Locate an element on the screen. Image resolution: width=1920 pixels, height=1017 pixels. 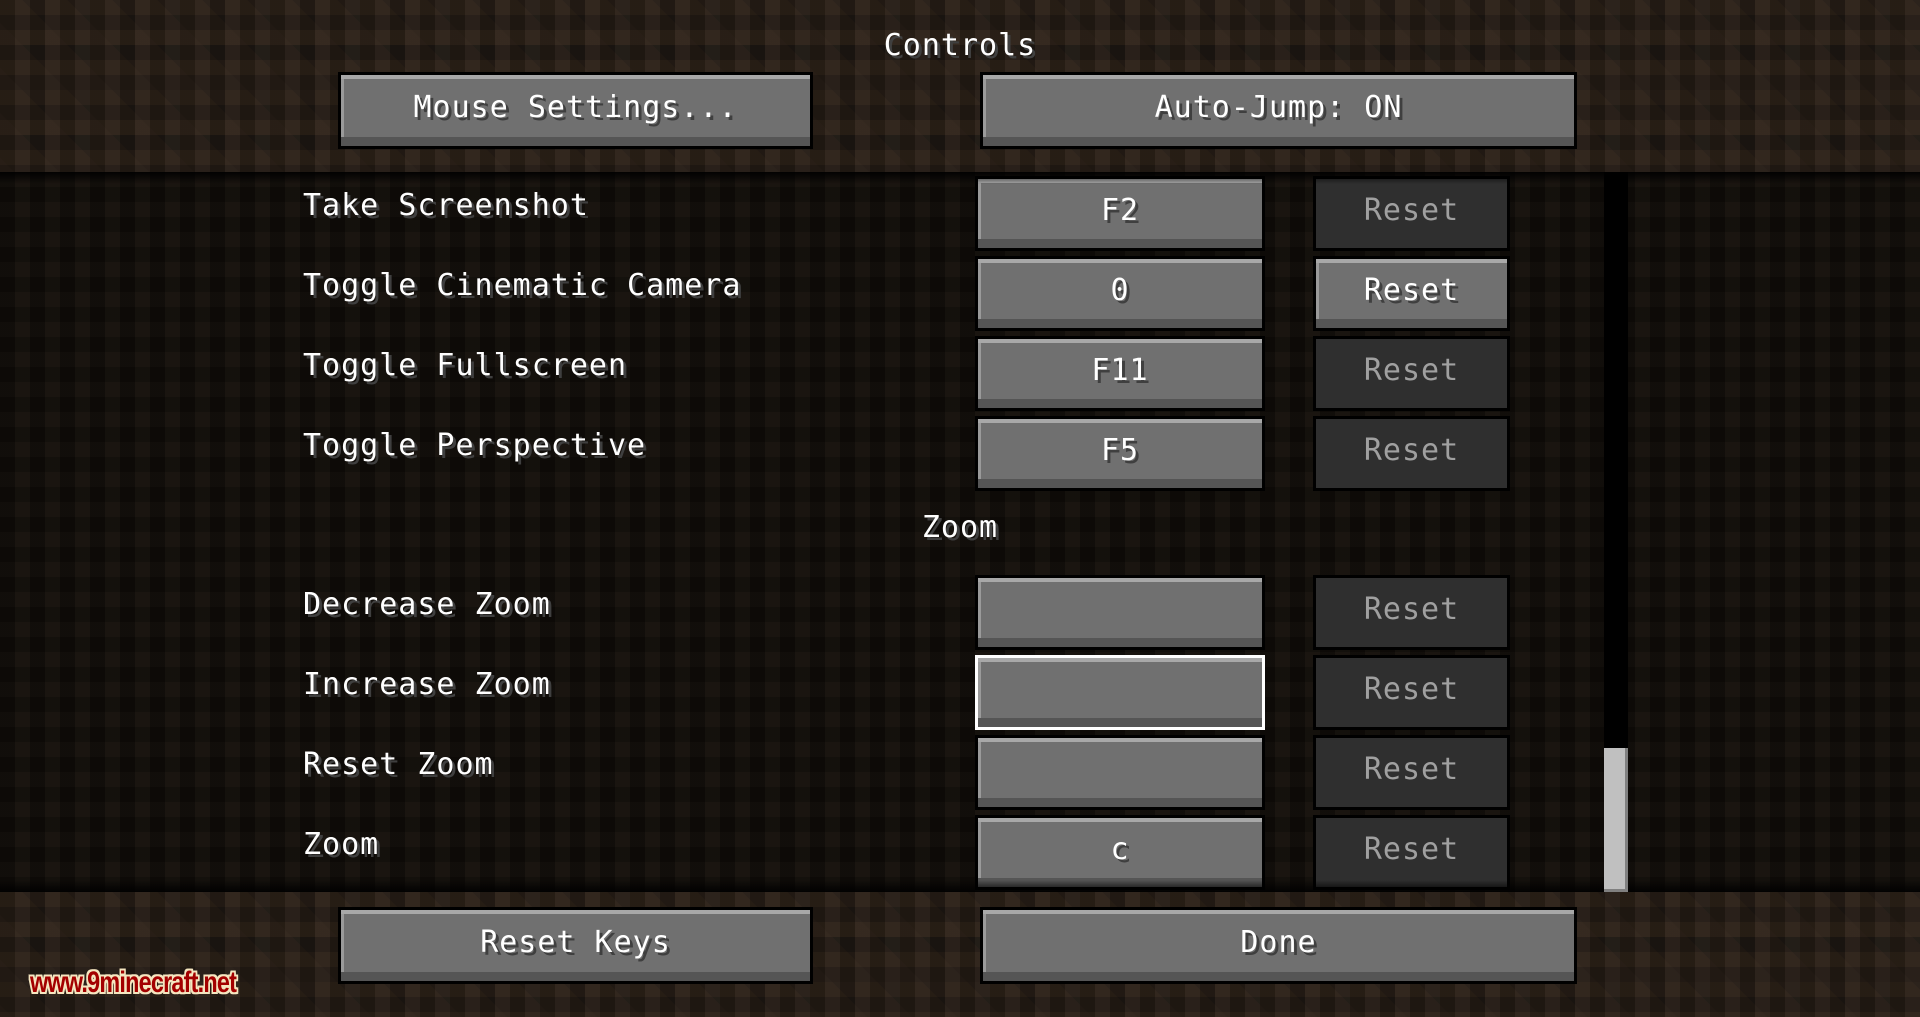
keybind-key-button: F5 is located at coordinates (1120, 453).